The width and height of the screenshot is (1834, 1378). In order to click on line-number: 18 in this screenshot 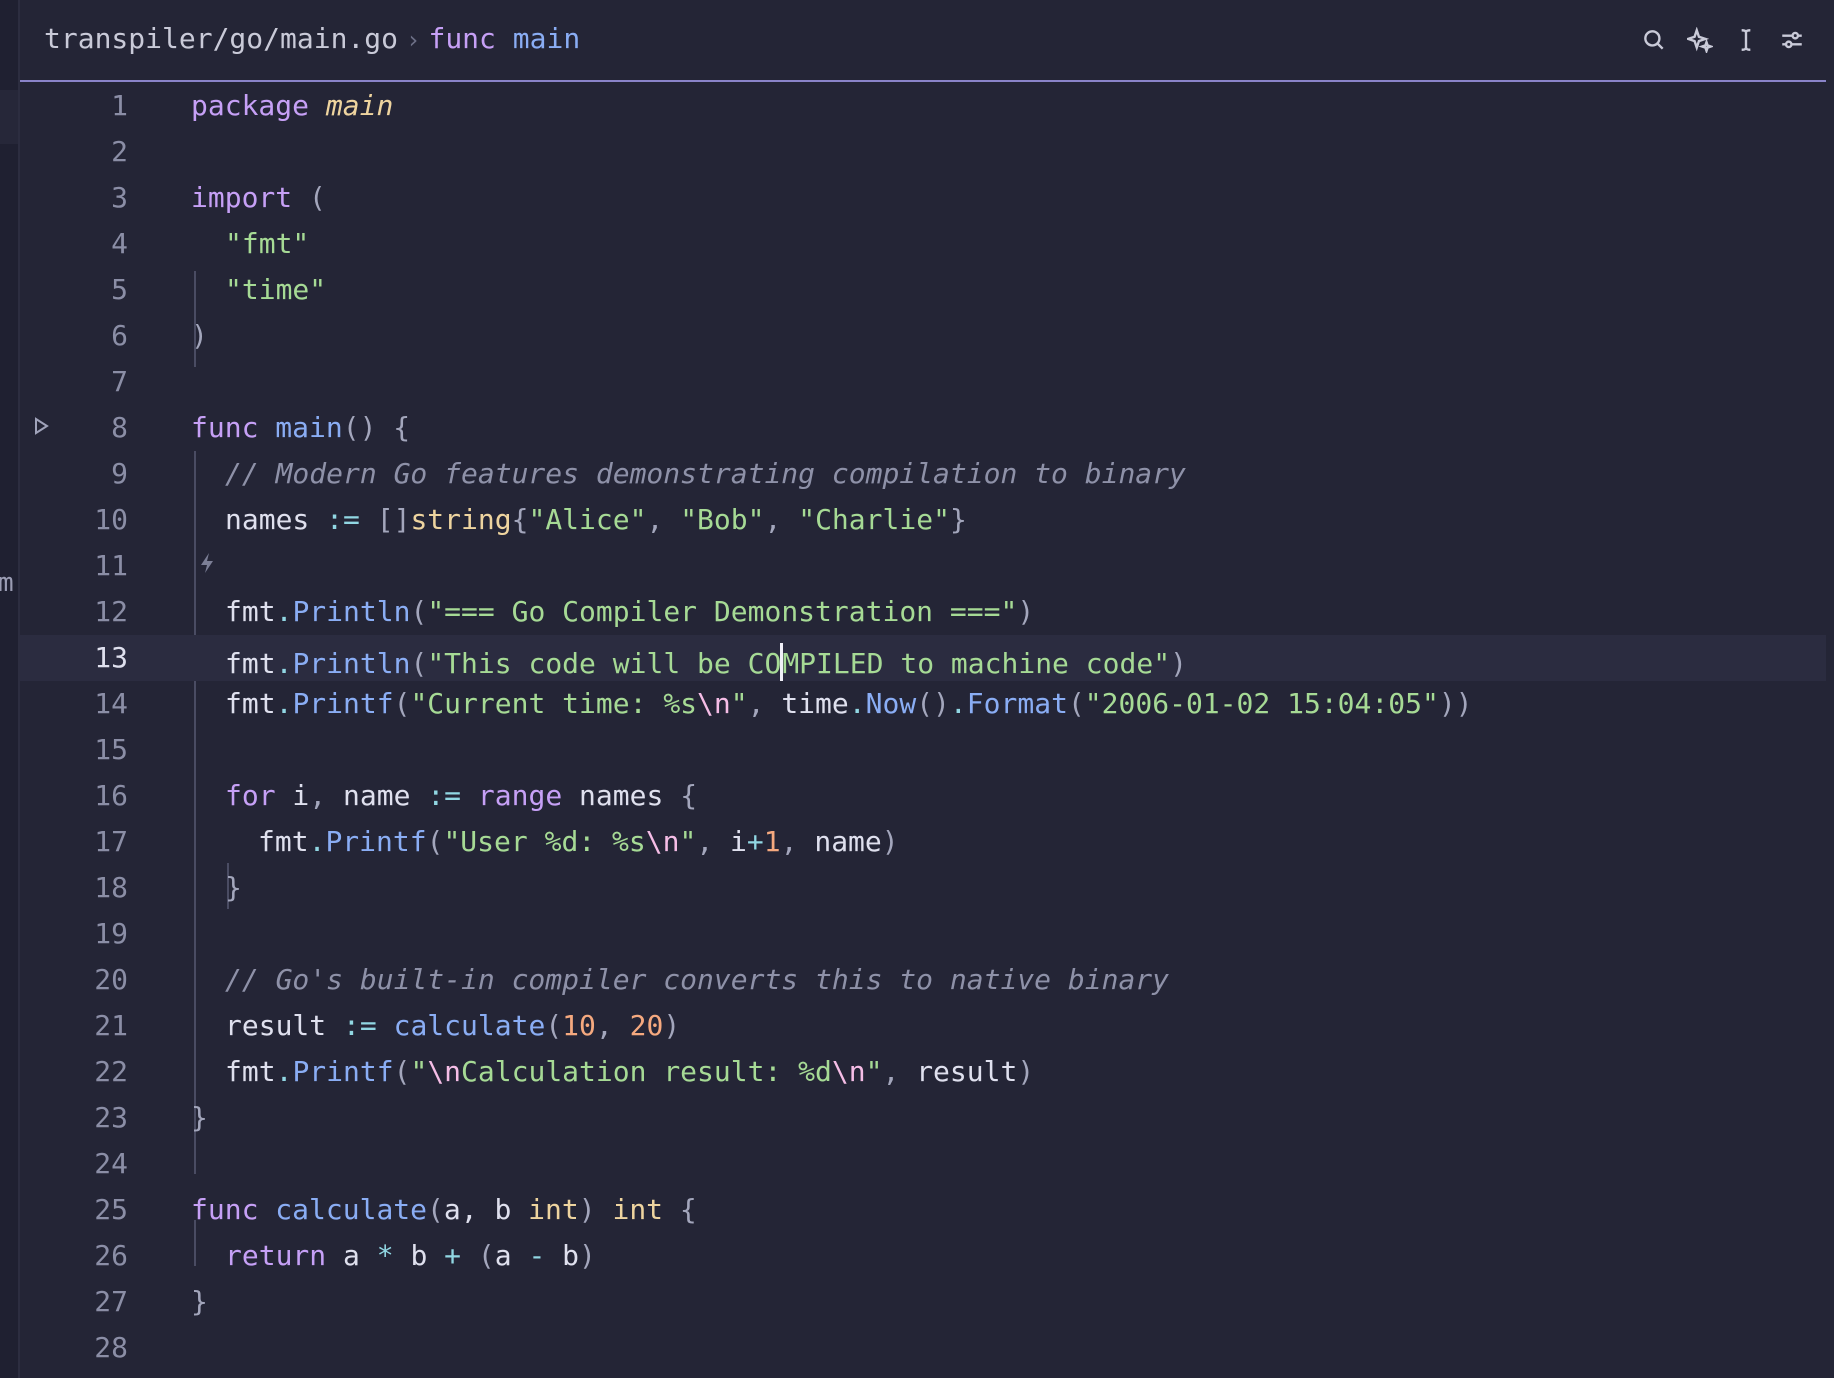, I will do `click(111, 887)`.